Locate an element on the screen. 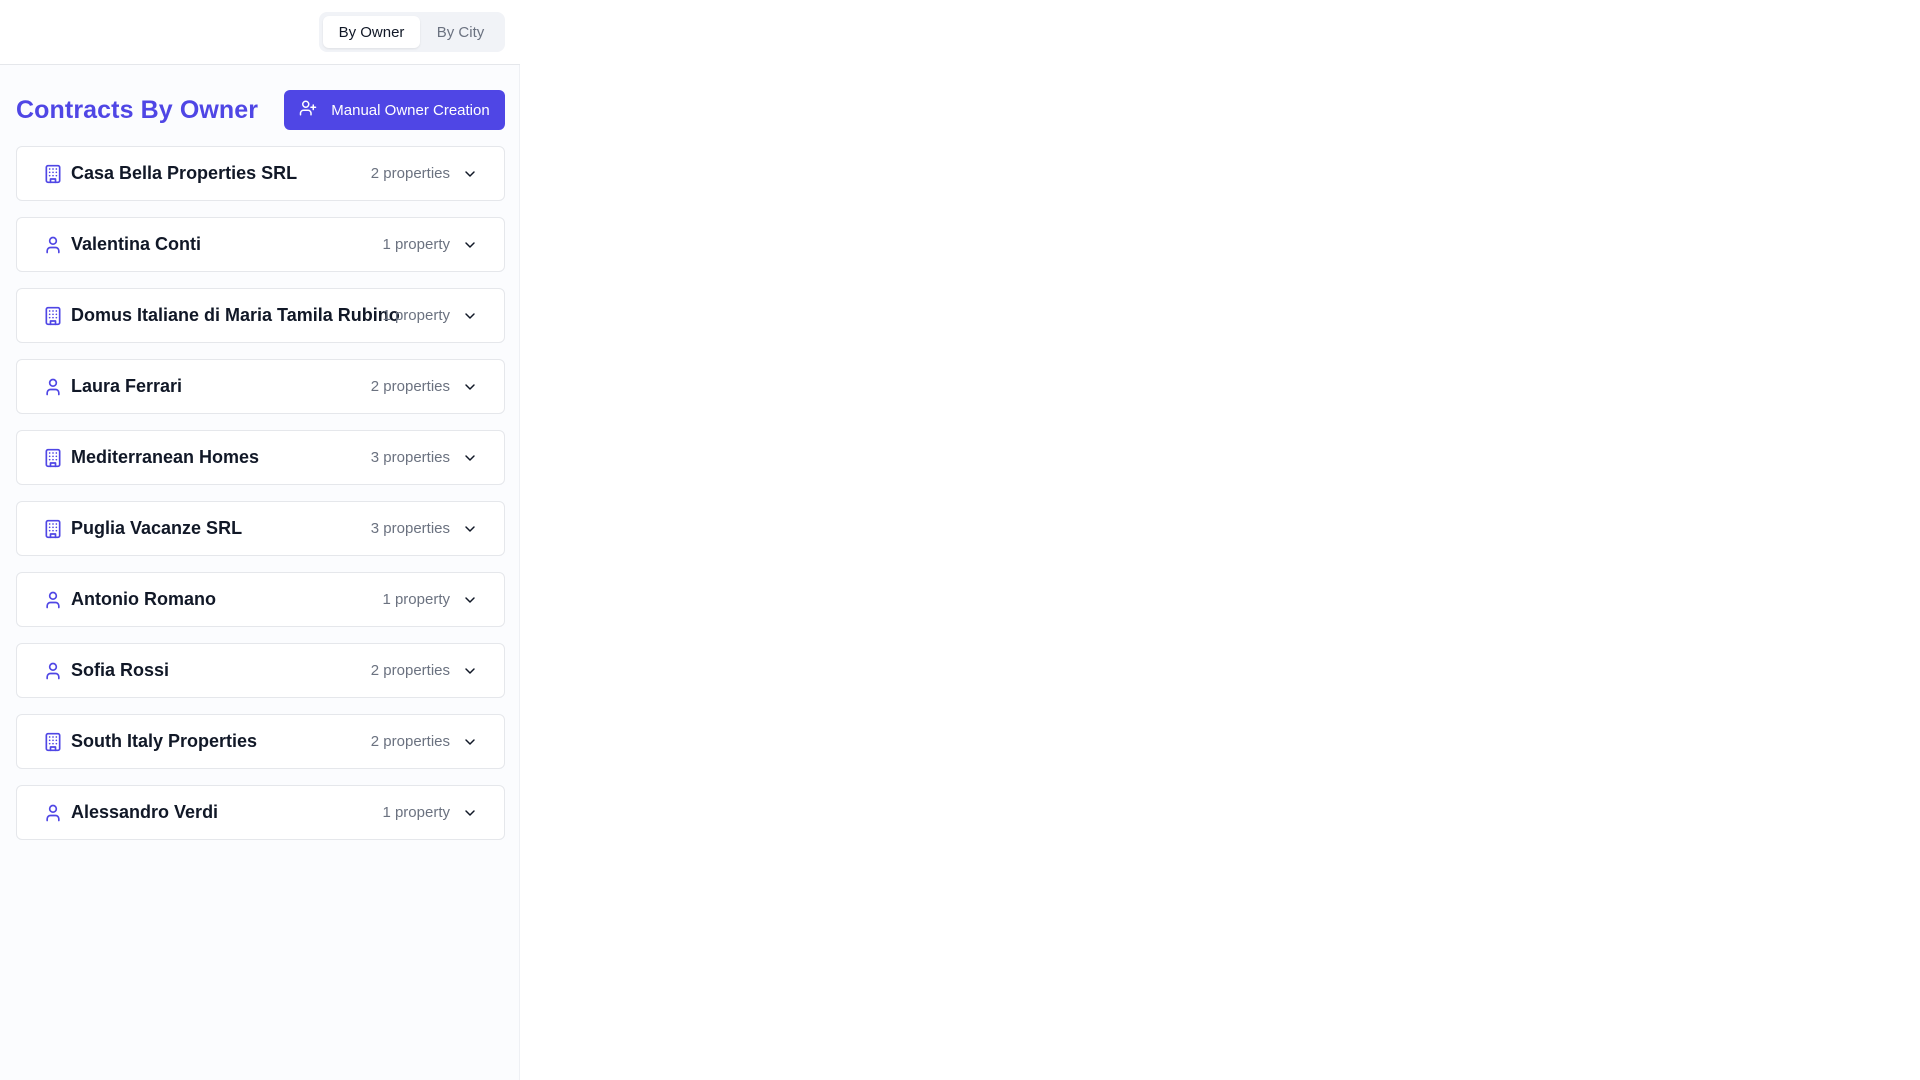  owner-card: Sofia Rossi 2 properties is located at coordinates (260, 670).